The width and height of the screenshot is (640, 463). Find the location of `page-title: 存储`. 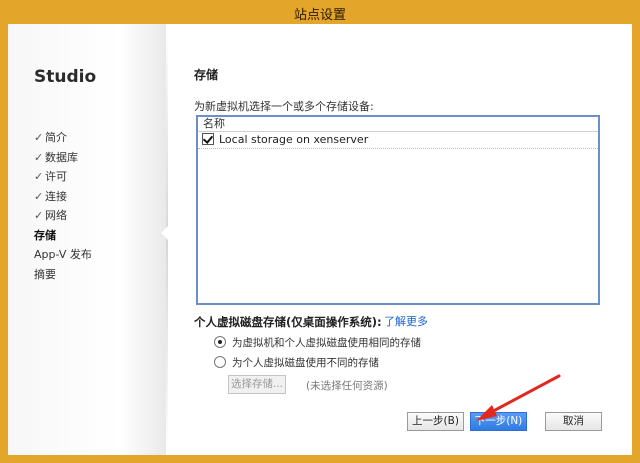

page-title: 存储 is located at coordinates (206, 75).